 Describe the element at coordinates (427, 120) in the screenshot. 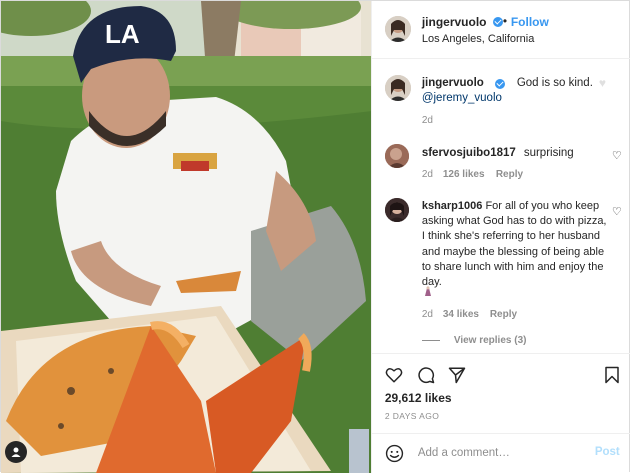

I see `caption-timestamp: 2d` at that location.